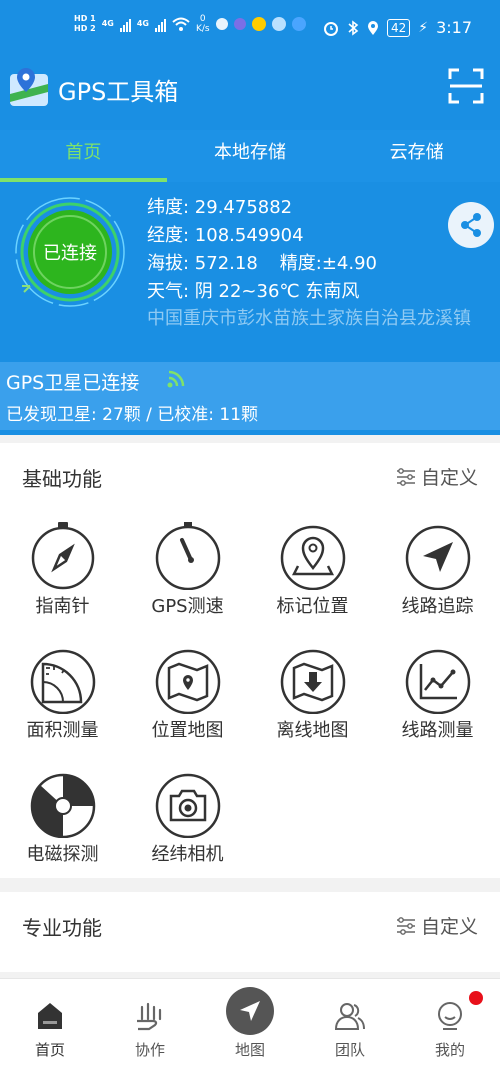  I want to click on satellite-status-bar: GPS卫星已连接 已发现卫星: 27颗 / 已校准: 11颗, so click(250, 396).